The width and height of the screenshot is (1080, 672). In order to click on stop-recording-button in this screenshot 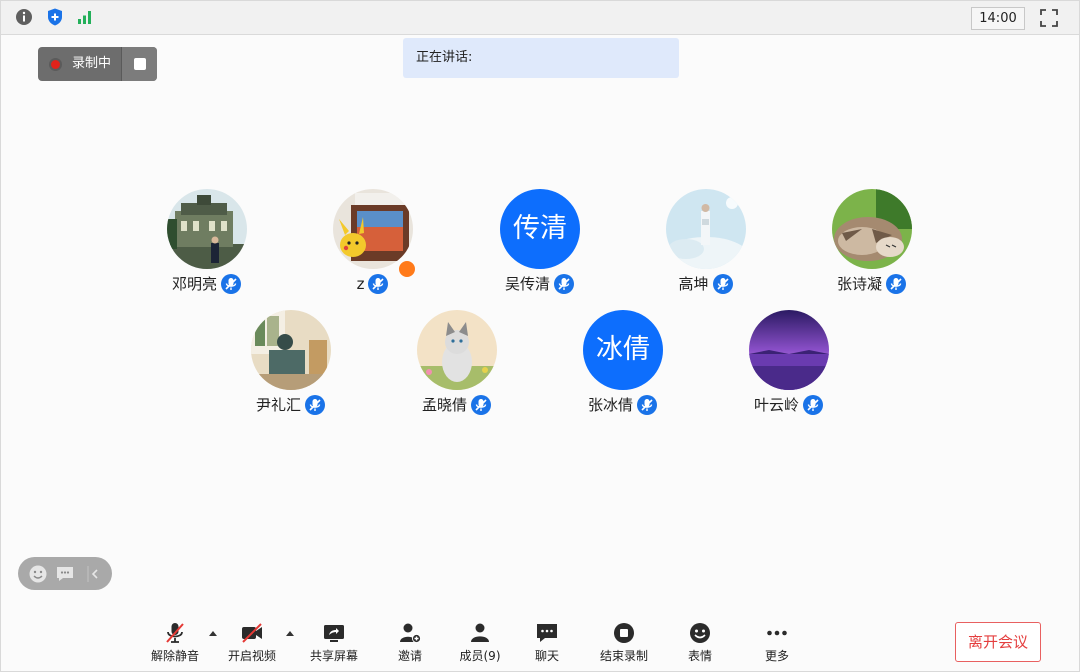, I will do `click(139, 64)`.